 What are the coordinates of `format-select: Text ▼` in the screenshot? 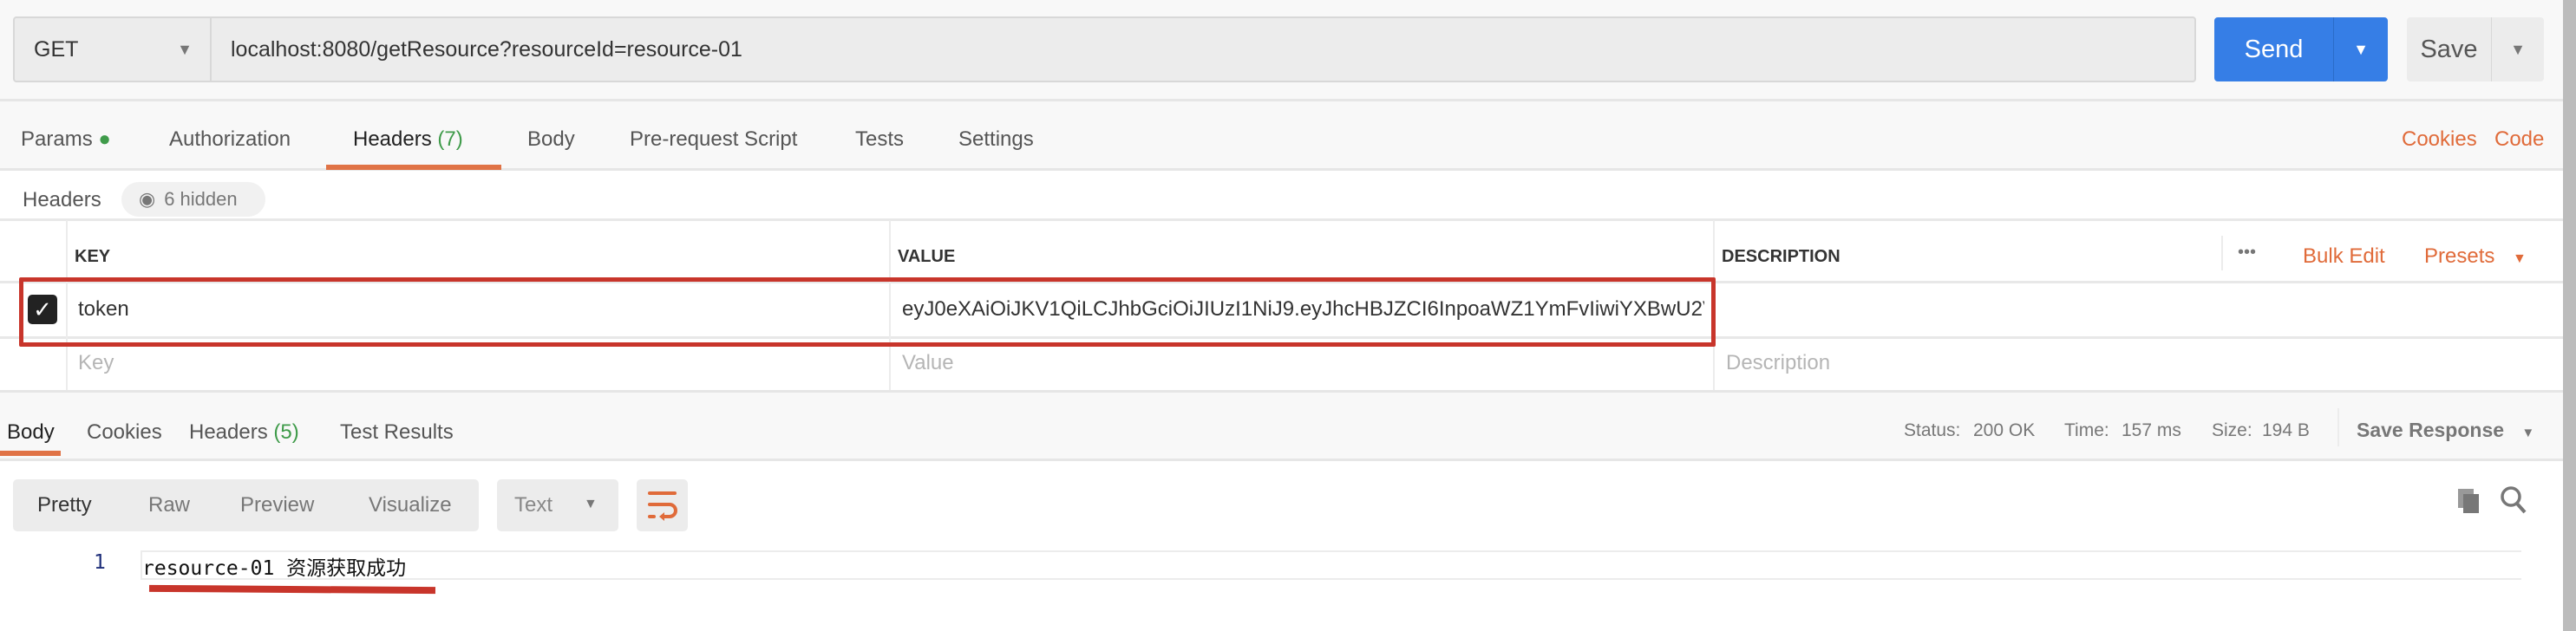 It's located at (557, 505).